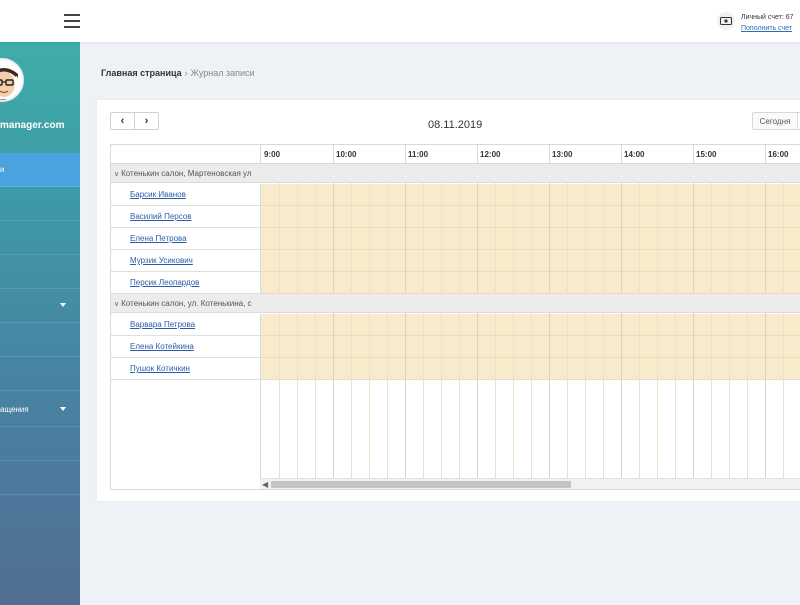 The image size is (800, 605). I want to click on group-name: Котенькин салон, Мартеновская ул, so click(186, 173).